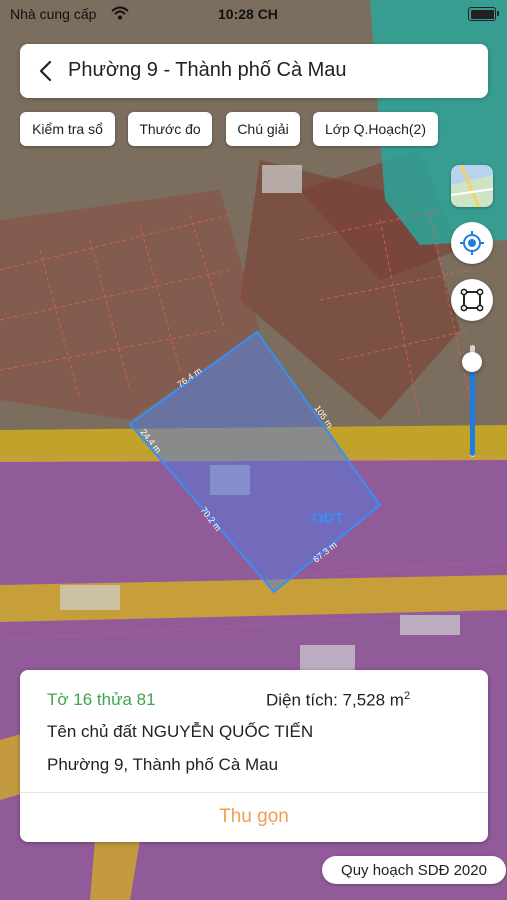 Image resolution: width=507 pixels, height=900 pixels. What do you see at coordinates (180, 731) in the screenshot?
I see `owner-name: Tên chủ đất NGUYỄN QUỐC TIẾN` at bounding box center [180, 731].